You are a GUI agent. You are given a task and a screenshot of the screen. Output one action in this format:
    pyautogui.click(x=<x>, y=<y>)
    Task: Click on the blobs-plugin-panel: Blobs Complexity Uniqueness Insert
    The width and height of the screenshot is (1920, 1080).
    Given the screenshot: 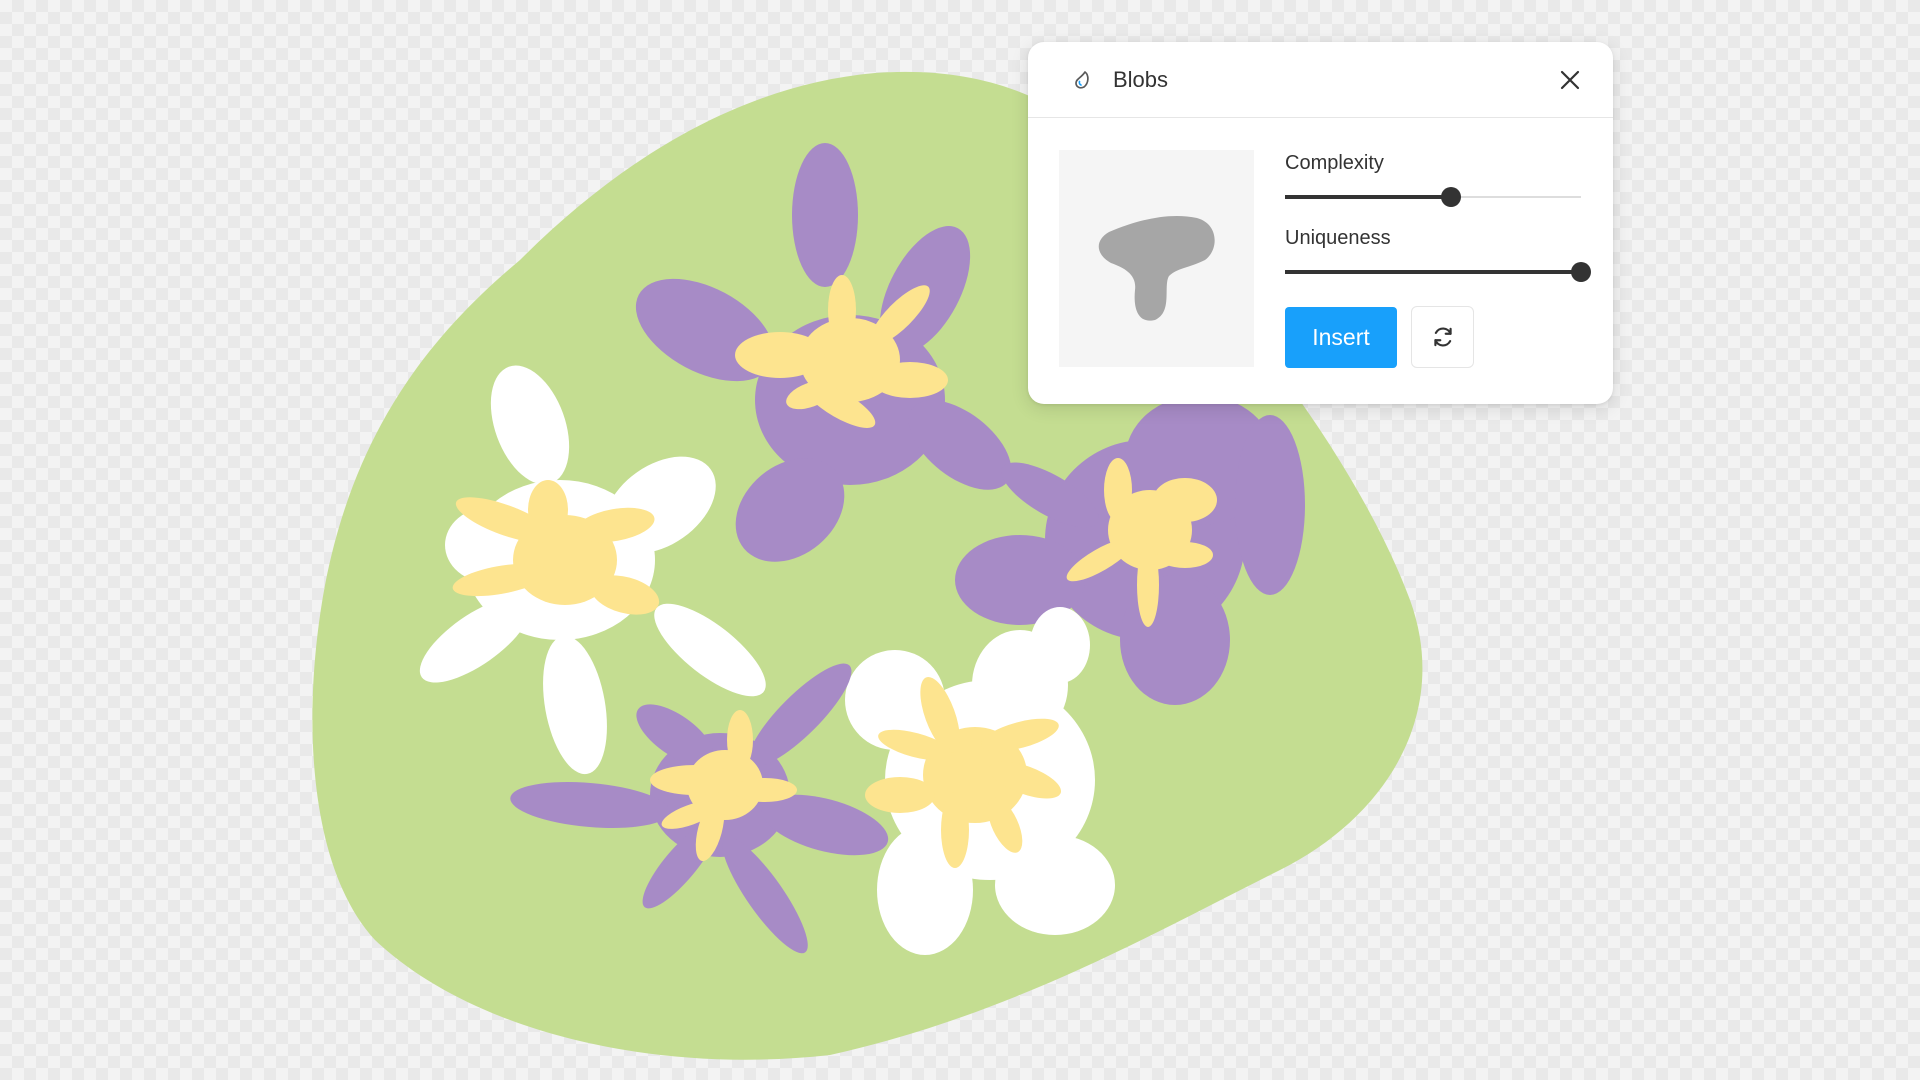 What is the action you would take?
    pyautogui.click(x=1320, y=223)
    